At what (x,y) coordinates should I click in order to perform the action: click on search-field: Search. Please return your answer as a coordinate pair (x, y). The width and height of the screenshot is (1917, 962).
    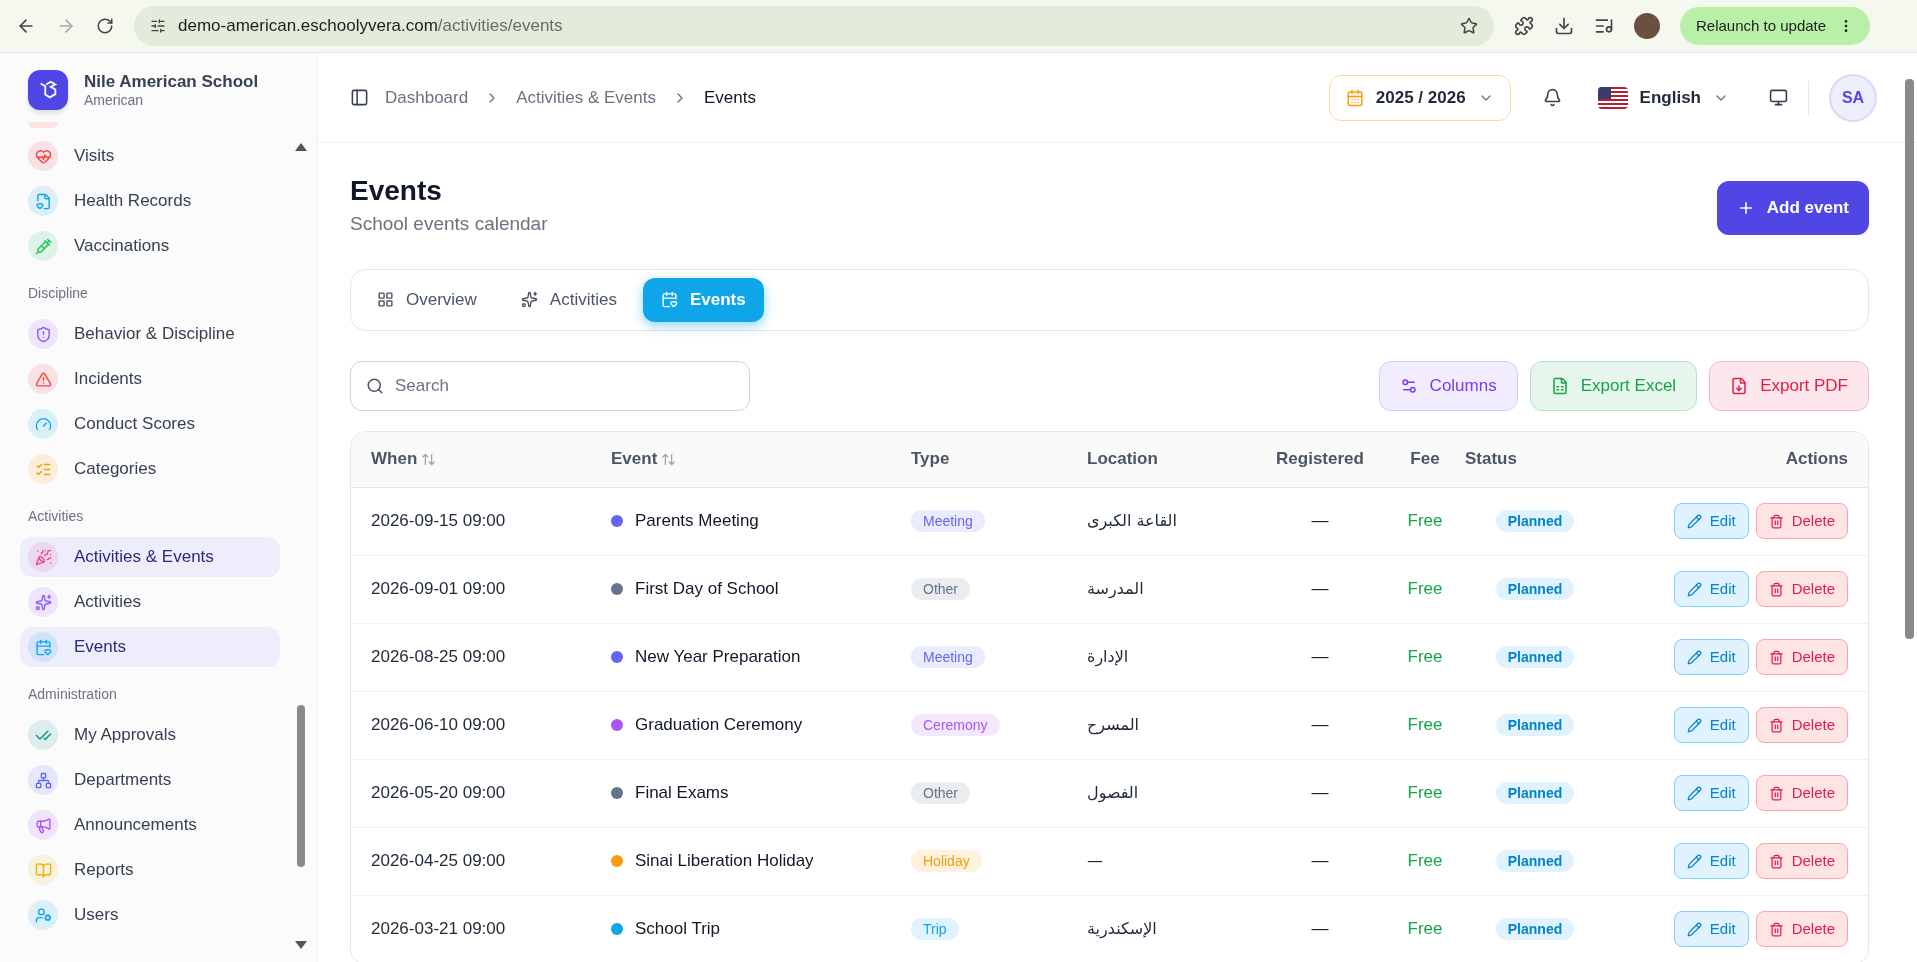
    Looking at the image, I should click on (550, 385).